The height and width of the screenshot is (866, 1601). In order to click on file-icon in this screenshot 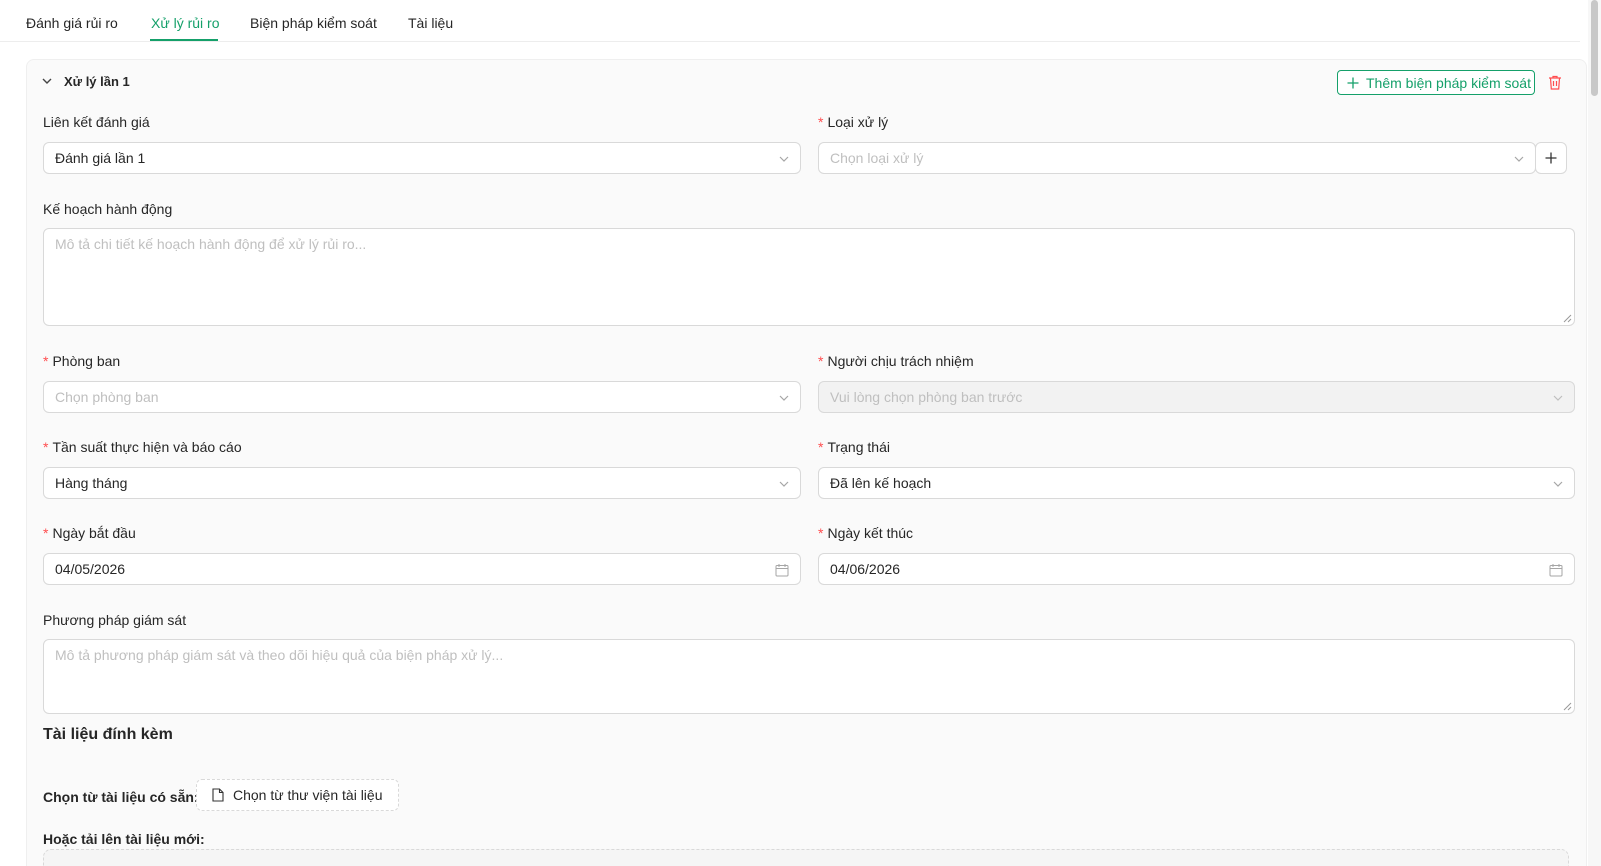, I will do `click(218, 795)`.